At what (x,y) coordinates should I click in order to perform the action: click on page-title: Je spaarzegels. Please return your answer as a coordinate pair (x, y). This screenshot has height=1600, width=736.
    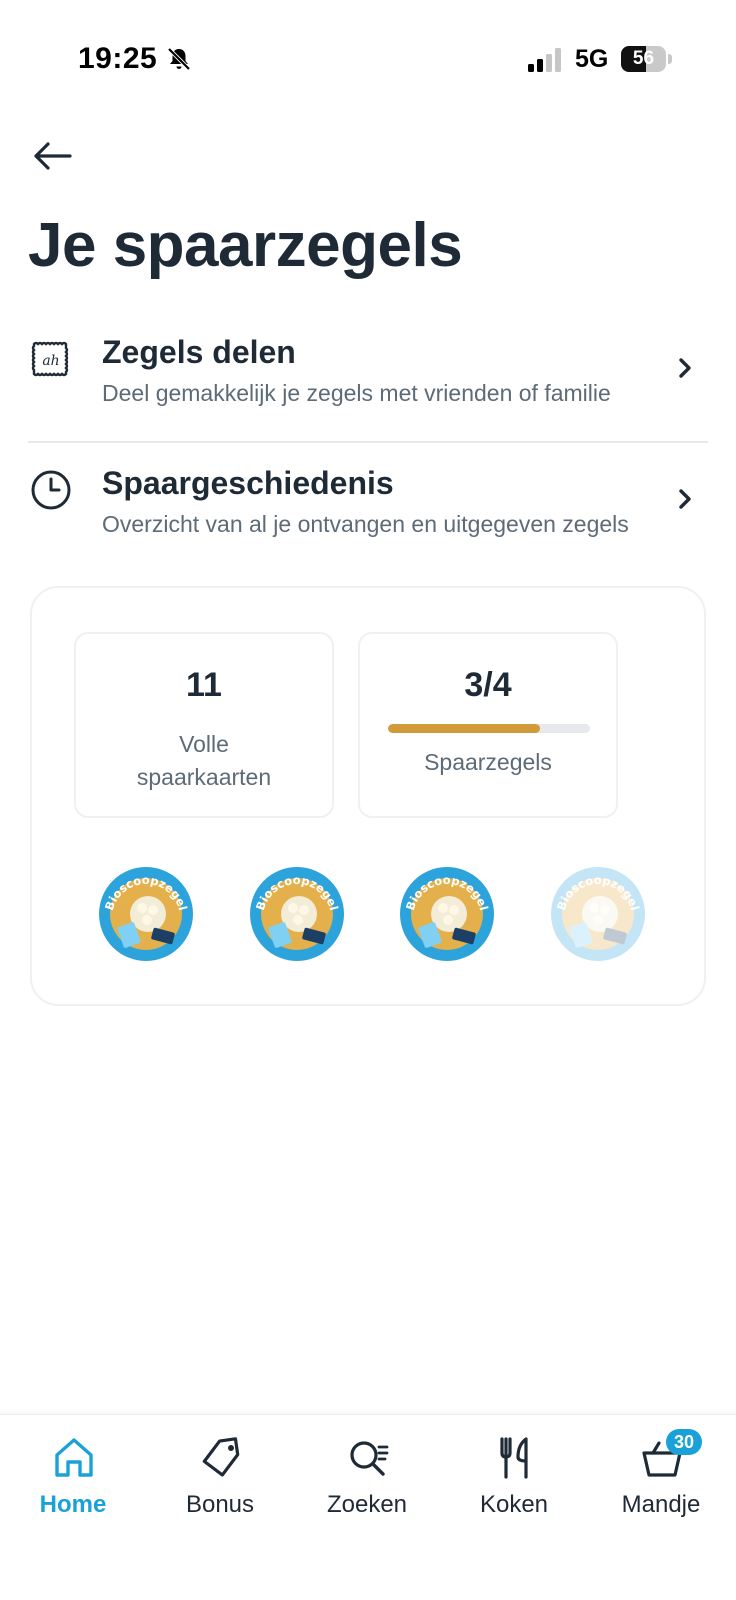
    Looking at the image, I should click on (245, 245).